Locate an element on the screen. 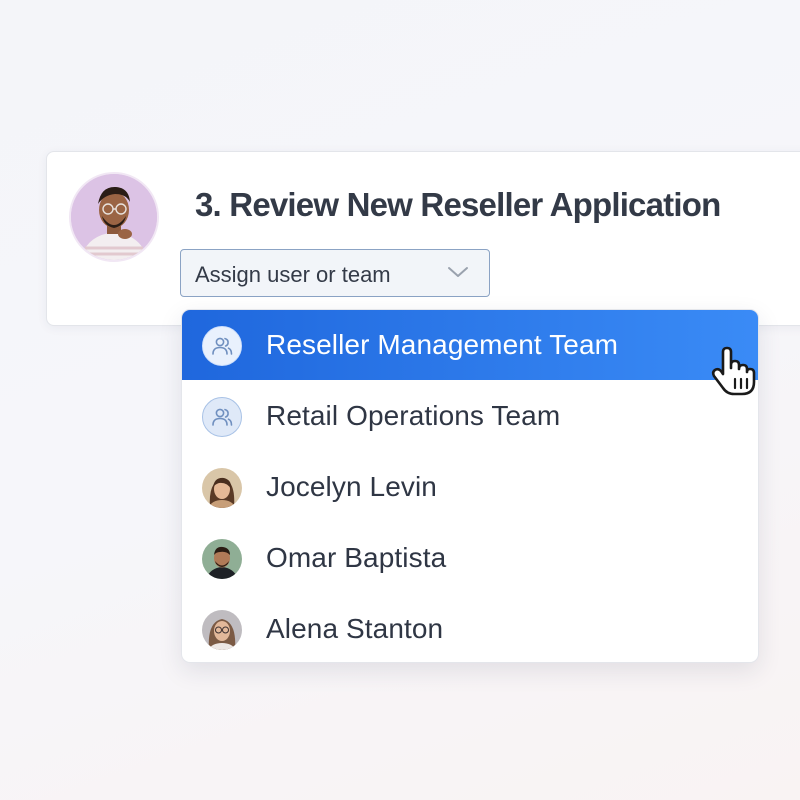  option-jocelyn-levin: Jocelyn Levin is located at coordinates (470, 487).